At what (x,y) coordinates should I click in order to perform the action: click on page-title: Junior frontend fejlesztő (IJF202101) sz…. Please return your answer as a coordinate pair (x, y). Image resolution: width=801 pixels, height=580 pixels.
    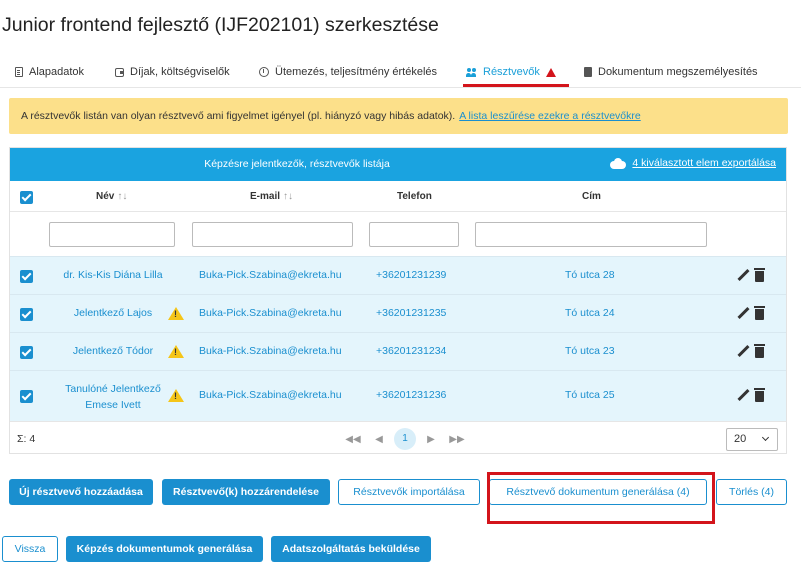
    Looking at the image, I should click on (220, 25).